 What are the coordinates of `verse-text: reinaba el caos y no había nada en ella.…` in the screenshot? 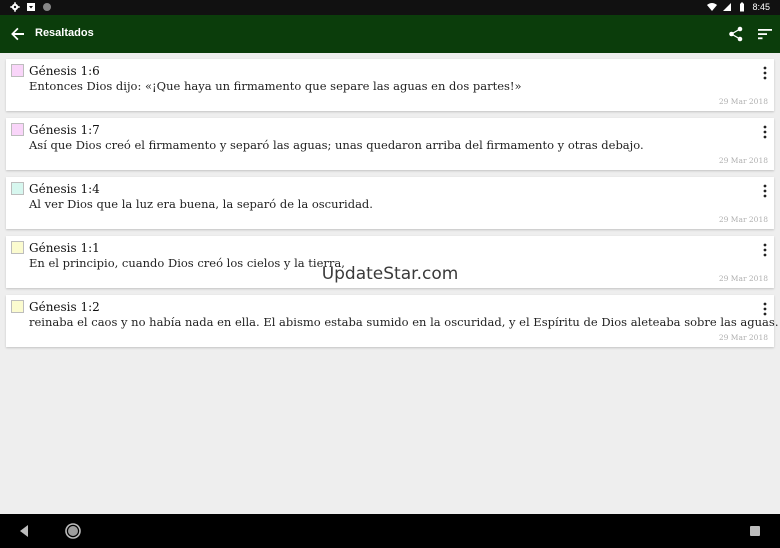 It's located at (404, 322).